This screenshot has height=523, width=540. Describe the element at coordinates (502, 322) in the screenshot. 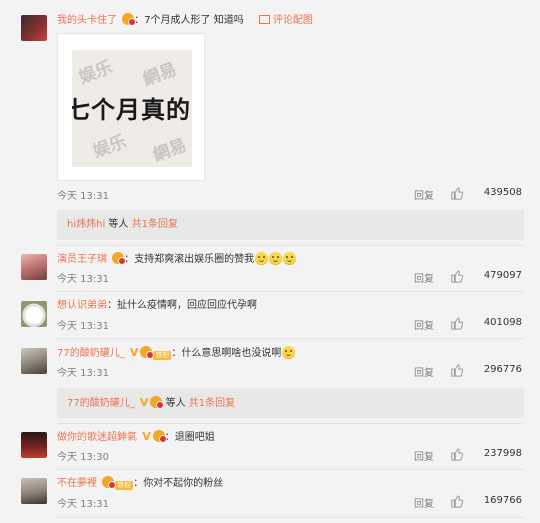

I see `like-count: 401098` at that location.